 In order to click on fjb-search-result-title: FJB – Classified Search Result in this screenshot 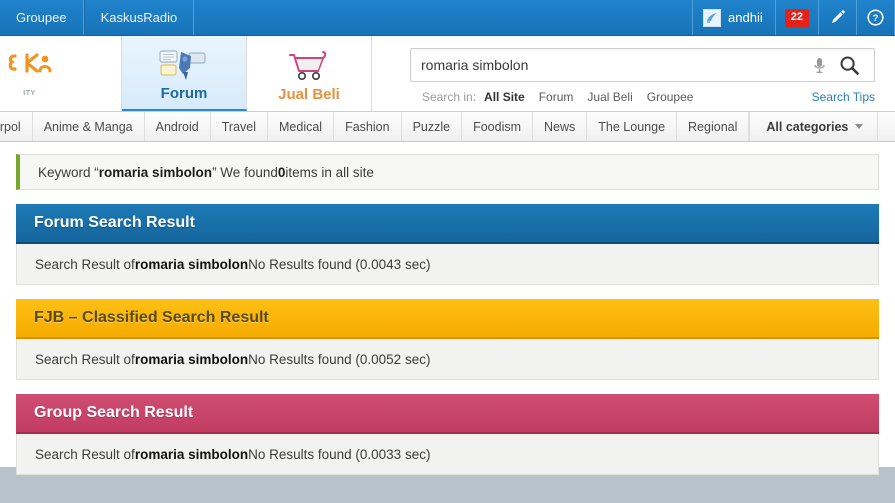, I will do `click(151, 317)`.